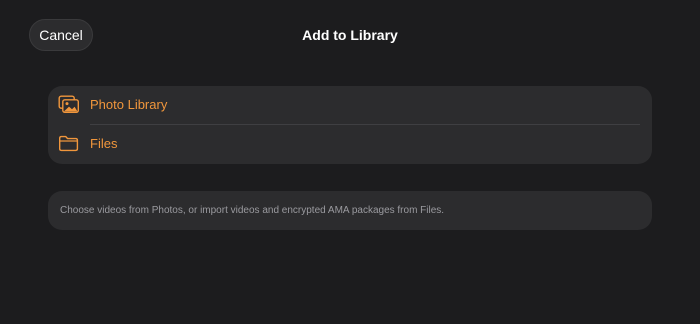 The width and height of the screenshot is (700, 324). I want to click on files-label: Files, so click(104, 143).